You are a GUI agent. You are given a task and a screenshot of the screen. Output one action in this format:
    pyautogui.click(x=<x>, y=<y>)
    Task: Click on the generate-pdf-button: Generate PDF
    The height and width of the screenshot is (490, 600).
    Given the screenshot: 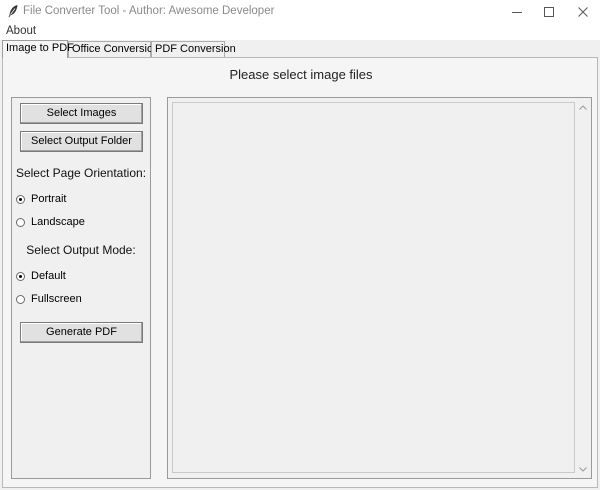 What is the action you would take?
    pyautogui.click(x=81, y=332)
    